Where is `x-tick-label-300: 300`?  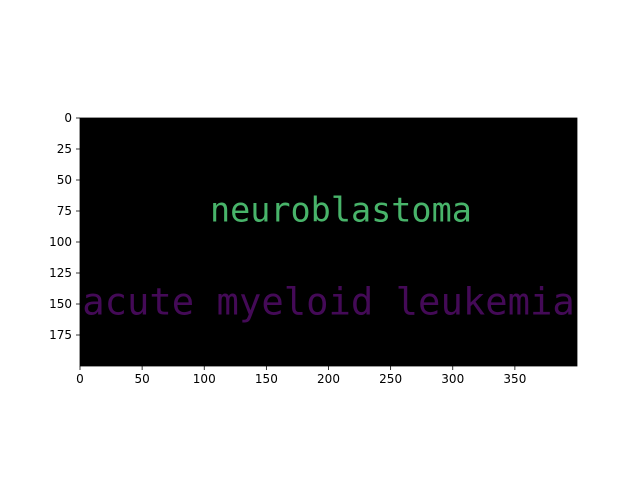
x-tick-label-300: 300 is located at coordinates (452, 379).